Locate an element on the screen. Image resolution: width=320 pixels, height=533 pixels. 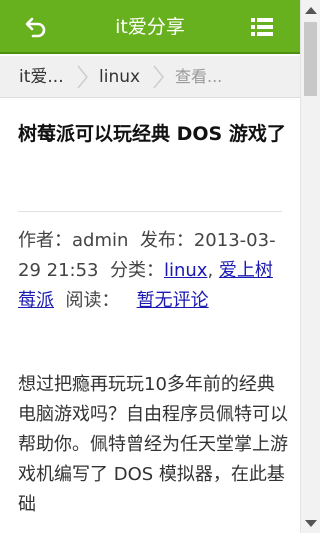
app-title: it爱分享 is located at coordinates (150, 27).